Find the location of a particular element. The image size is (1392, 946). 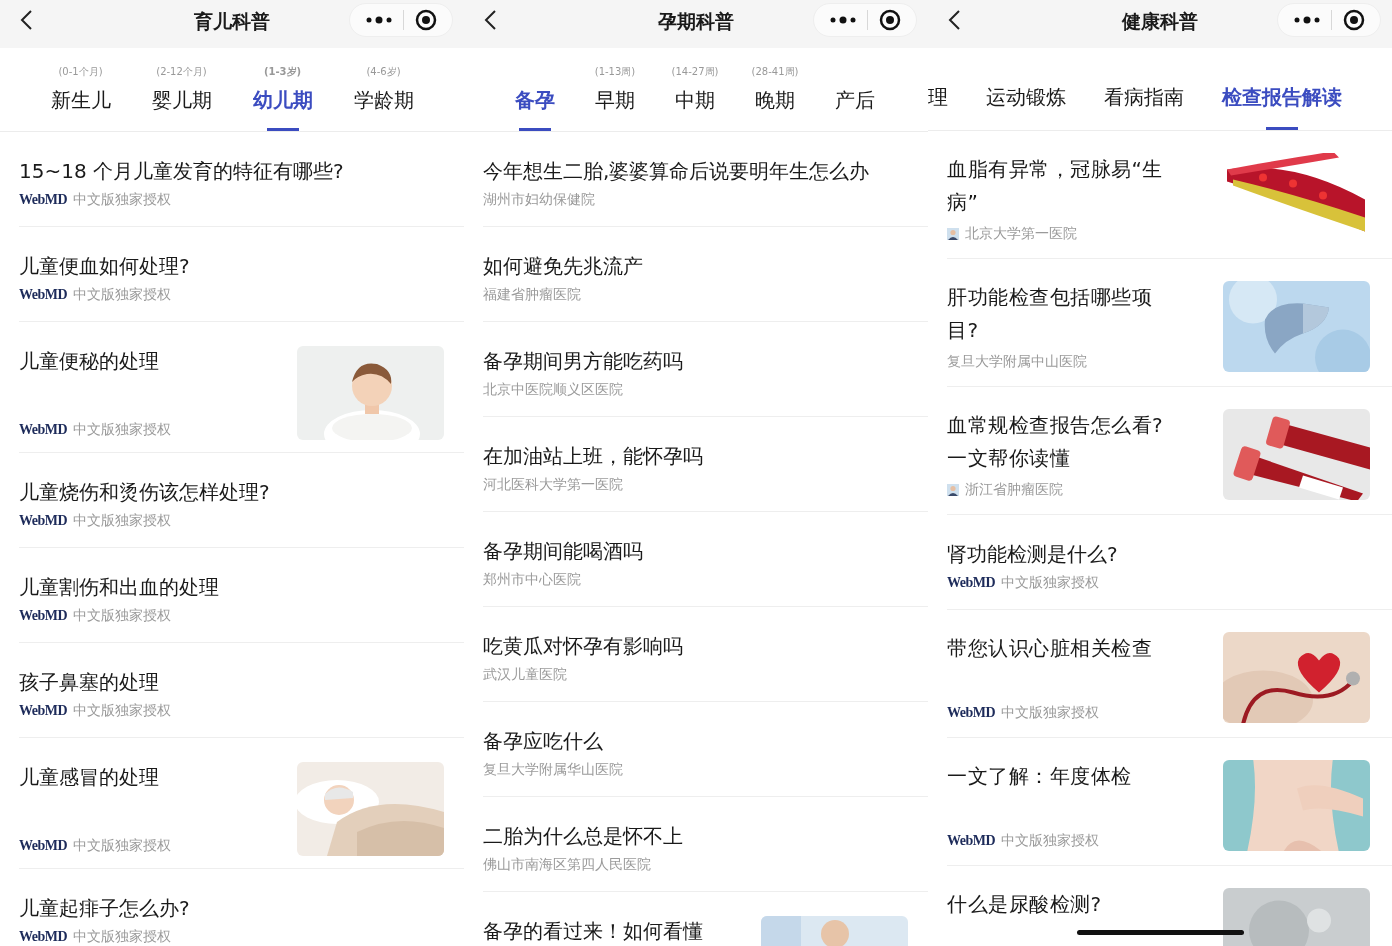

tab: (14-27周) 中期 is located at coordinates (695, 89).